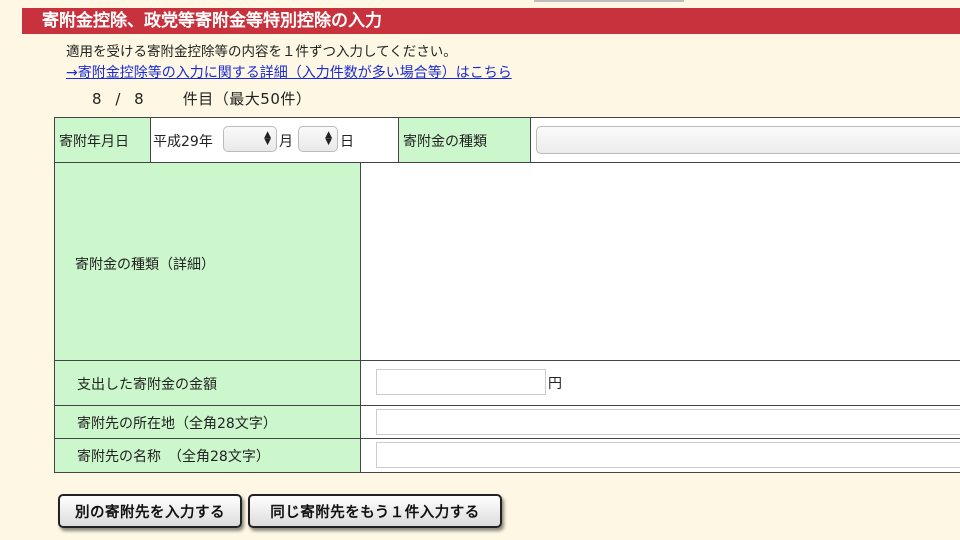 The height and width of the screenshot is (540, 960). Describe the element at coordinates (183, 142) in the screenshot. I see `era-year-text: 平成29年` at that location.